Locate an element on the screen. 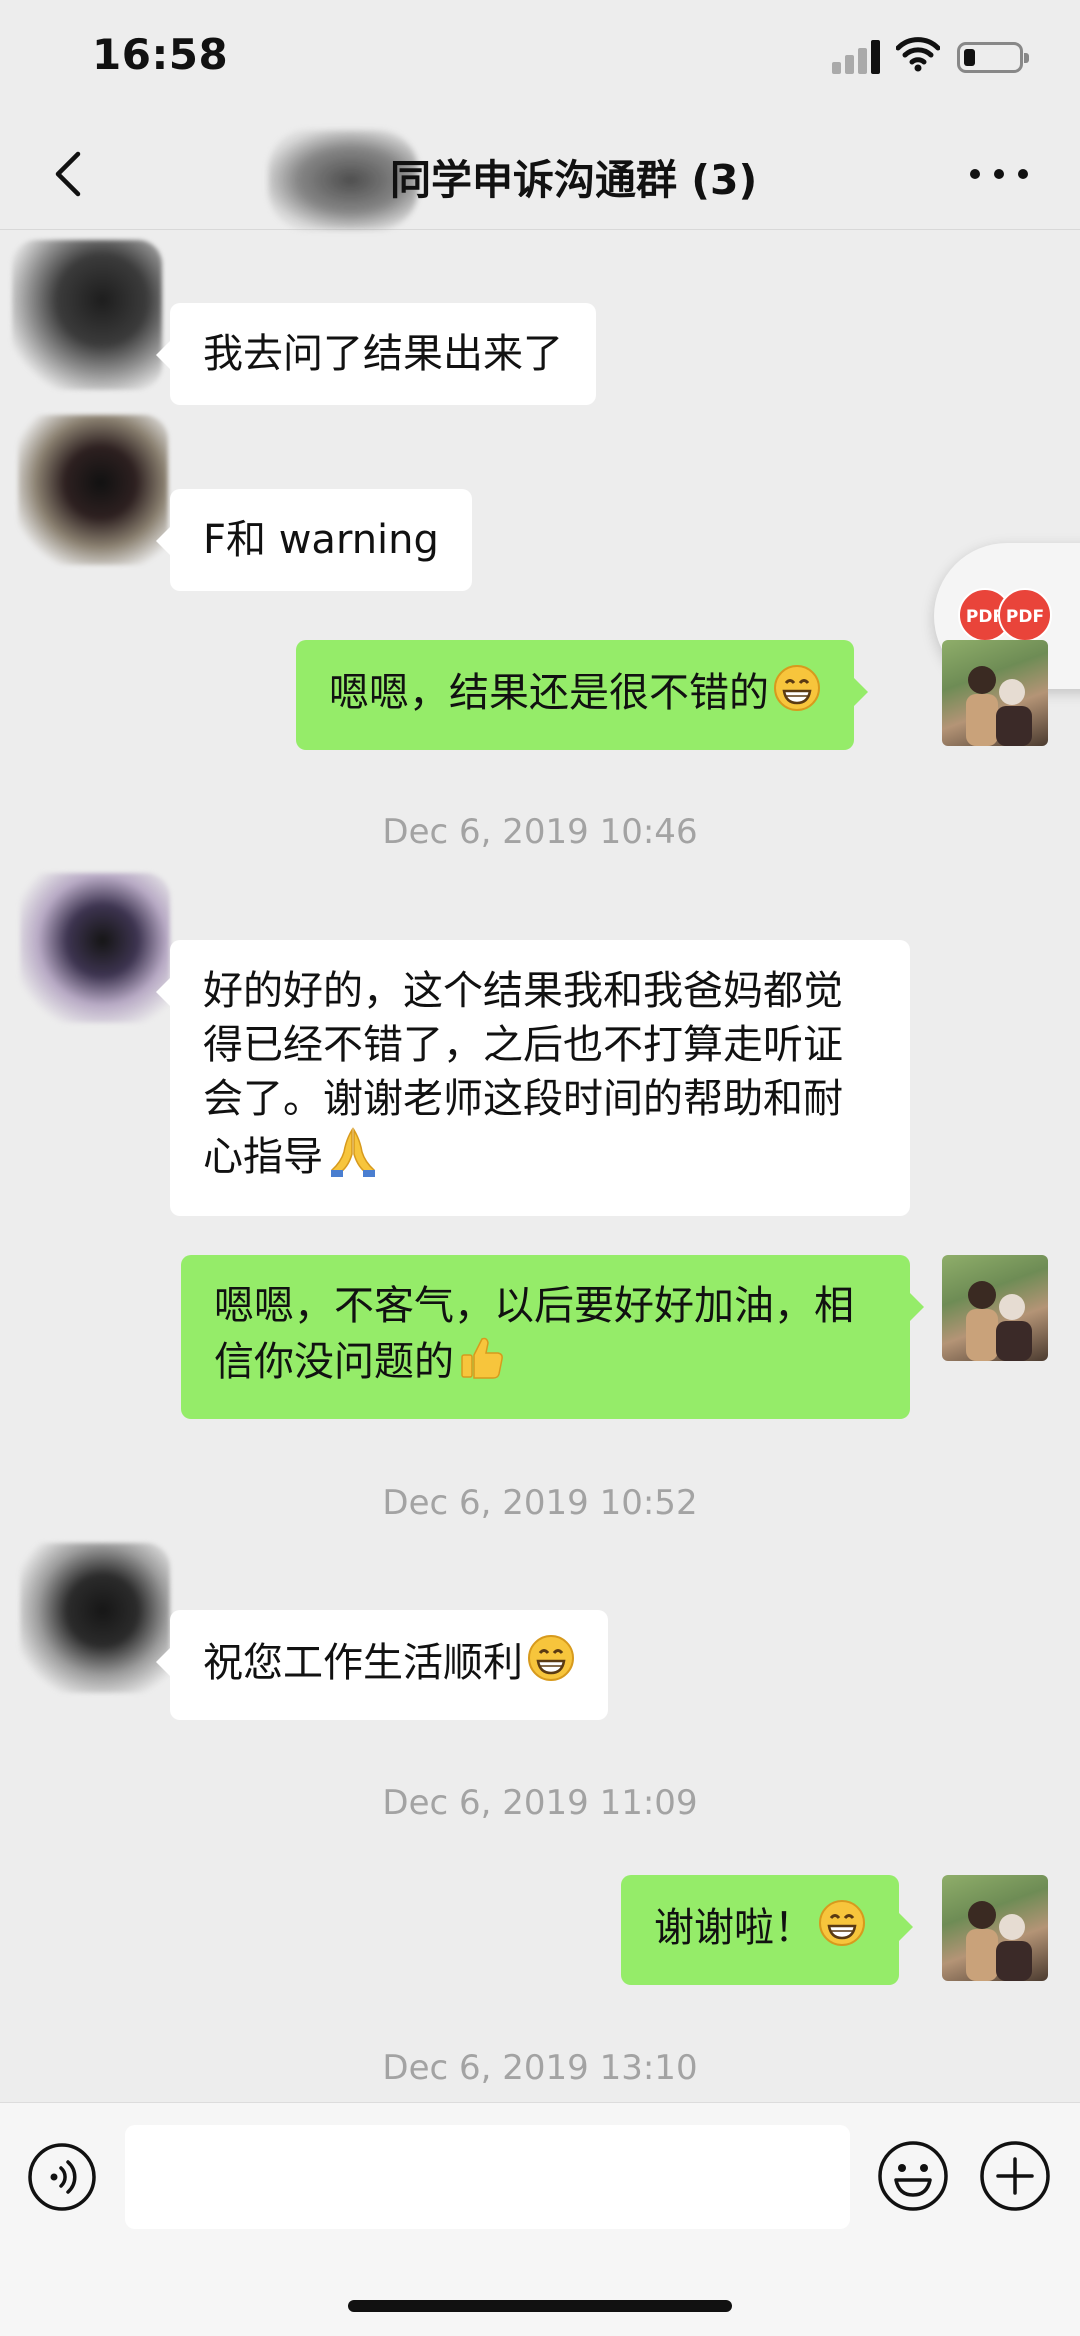 This screenshot has width=1080, height=2336. thumbs-up-emoji-icon is located at coordinates (482, 1364).